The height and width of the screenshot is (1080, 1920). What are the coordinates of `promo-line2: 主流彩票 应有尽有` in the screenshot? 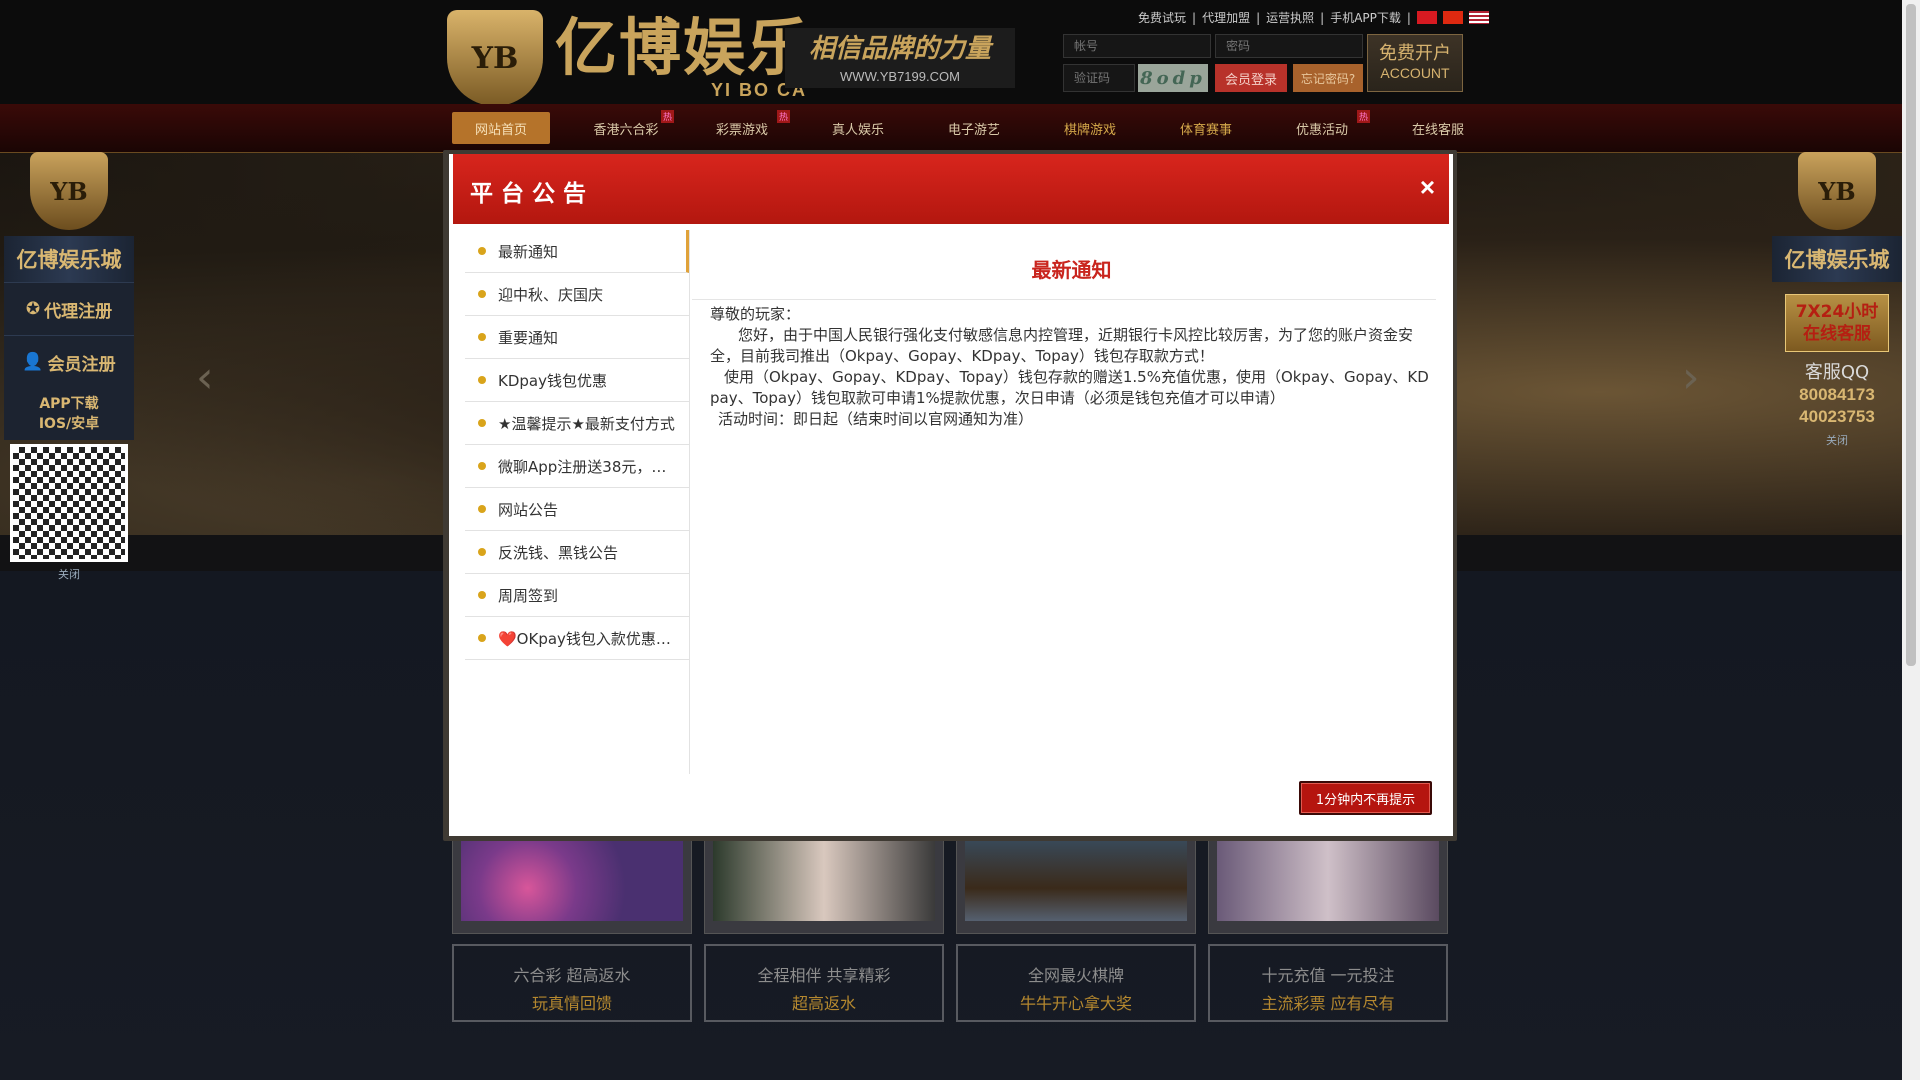 It's located at (1328, 1003).